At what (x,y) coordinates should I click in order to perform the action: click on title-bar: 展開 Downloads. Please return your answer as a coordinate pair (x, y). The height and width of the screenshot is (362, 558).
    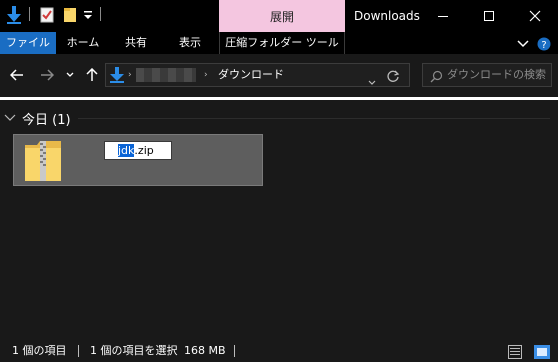
    Looking at the image, I should click on (279, 16).